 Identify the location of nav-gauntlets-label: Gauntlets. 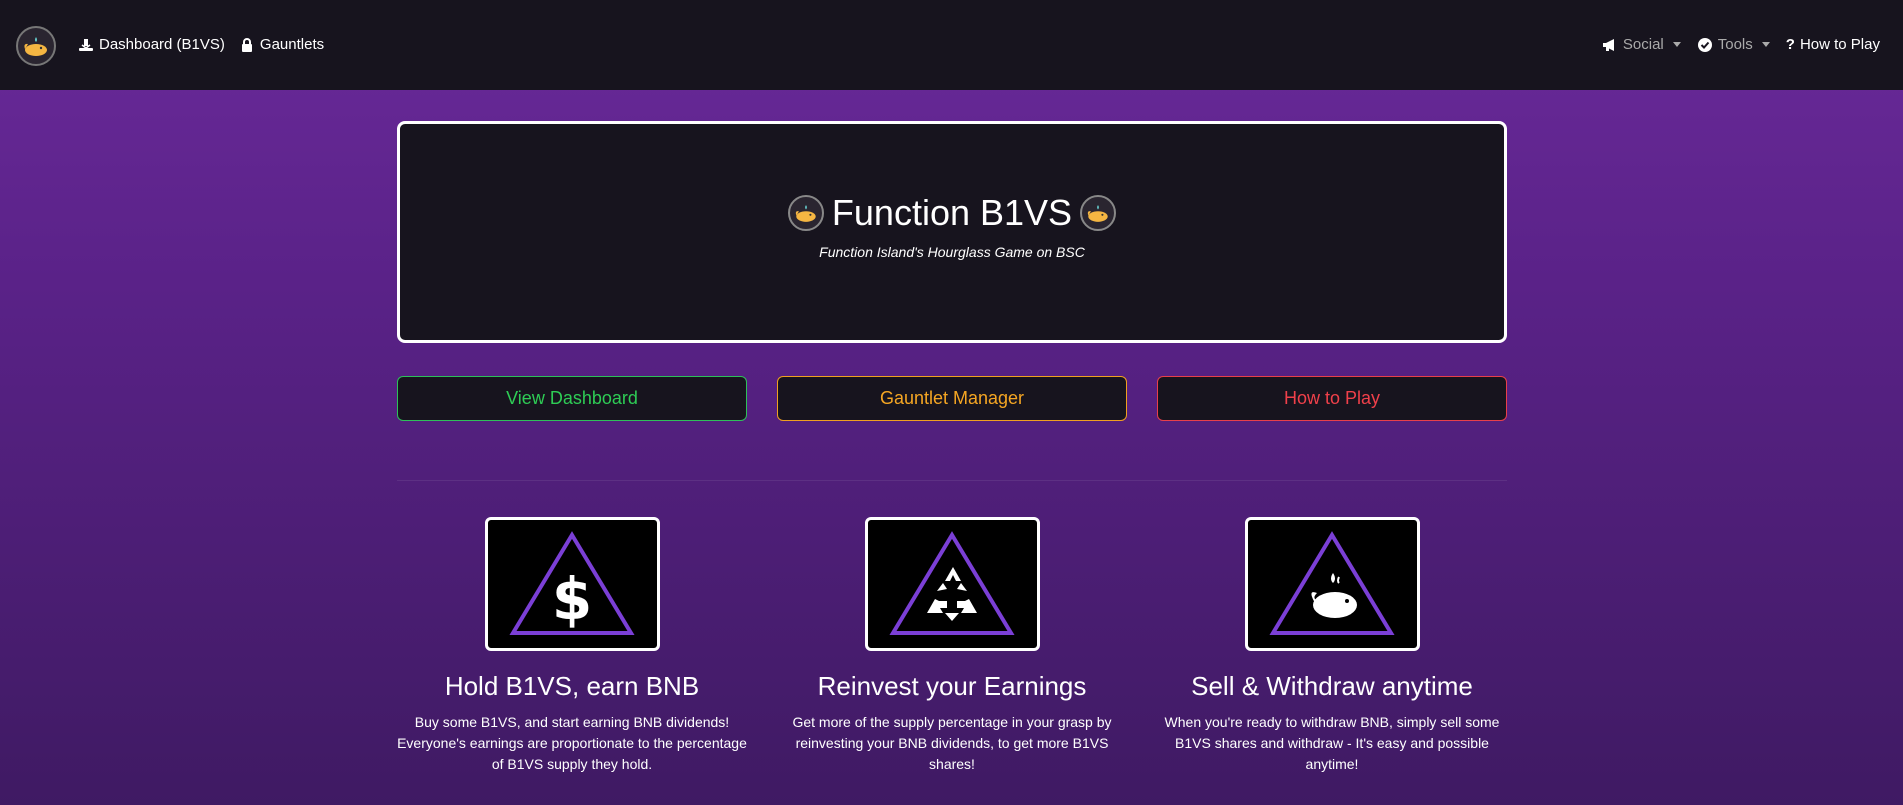
(292, 44).